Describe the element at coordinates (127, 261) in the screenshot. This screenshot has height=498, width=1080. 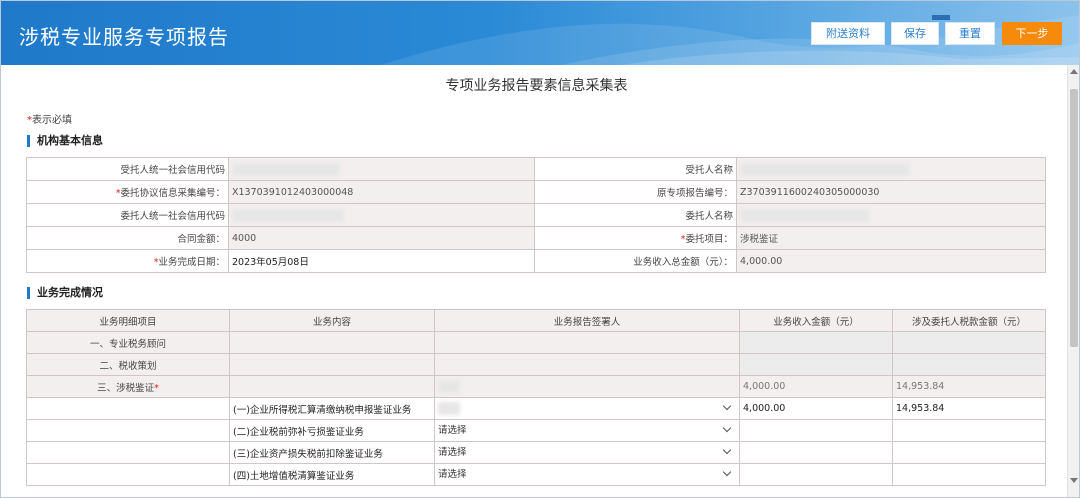
I see `field-label: *业务完成日期：` at that location.